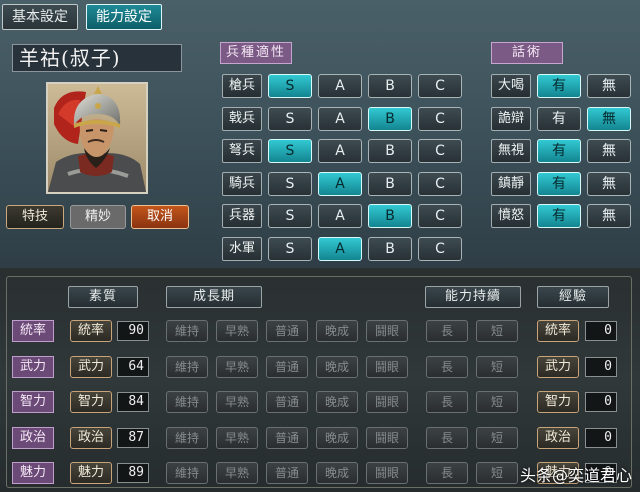 The height and width of the screenshot is (492, 640). Describe the element at coordinates (390, 248) in the screenshot. I see `troop-5-grade-b: B` at that location.